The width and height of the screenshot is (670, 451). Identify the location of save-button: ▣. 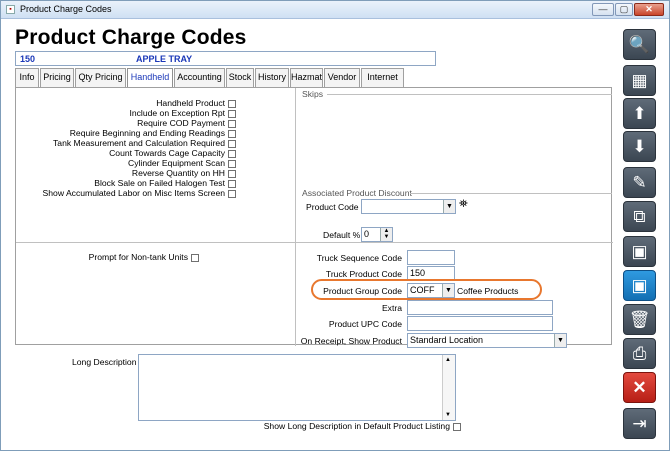
(639, 285).